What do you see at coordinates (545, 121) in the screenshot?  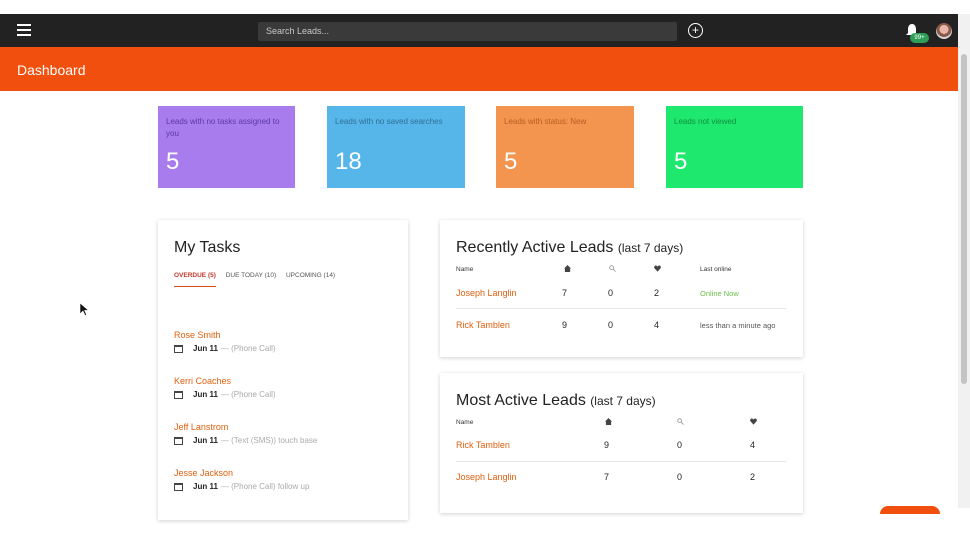 I see `stat-label: Leads with status: New` at bounding box center [545, 121].